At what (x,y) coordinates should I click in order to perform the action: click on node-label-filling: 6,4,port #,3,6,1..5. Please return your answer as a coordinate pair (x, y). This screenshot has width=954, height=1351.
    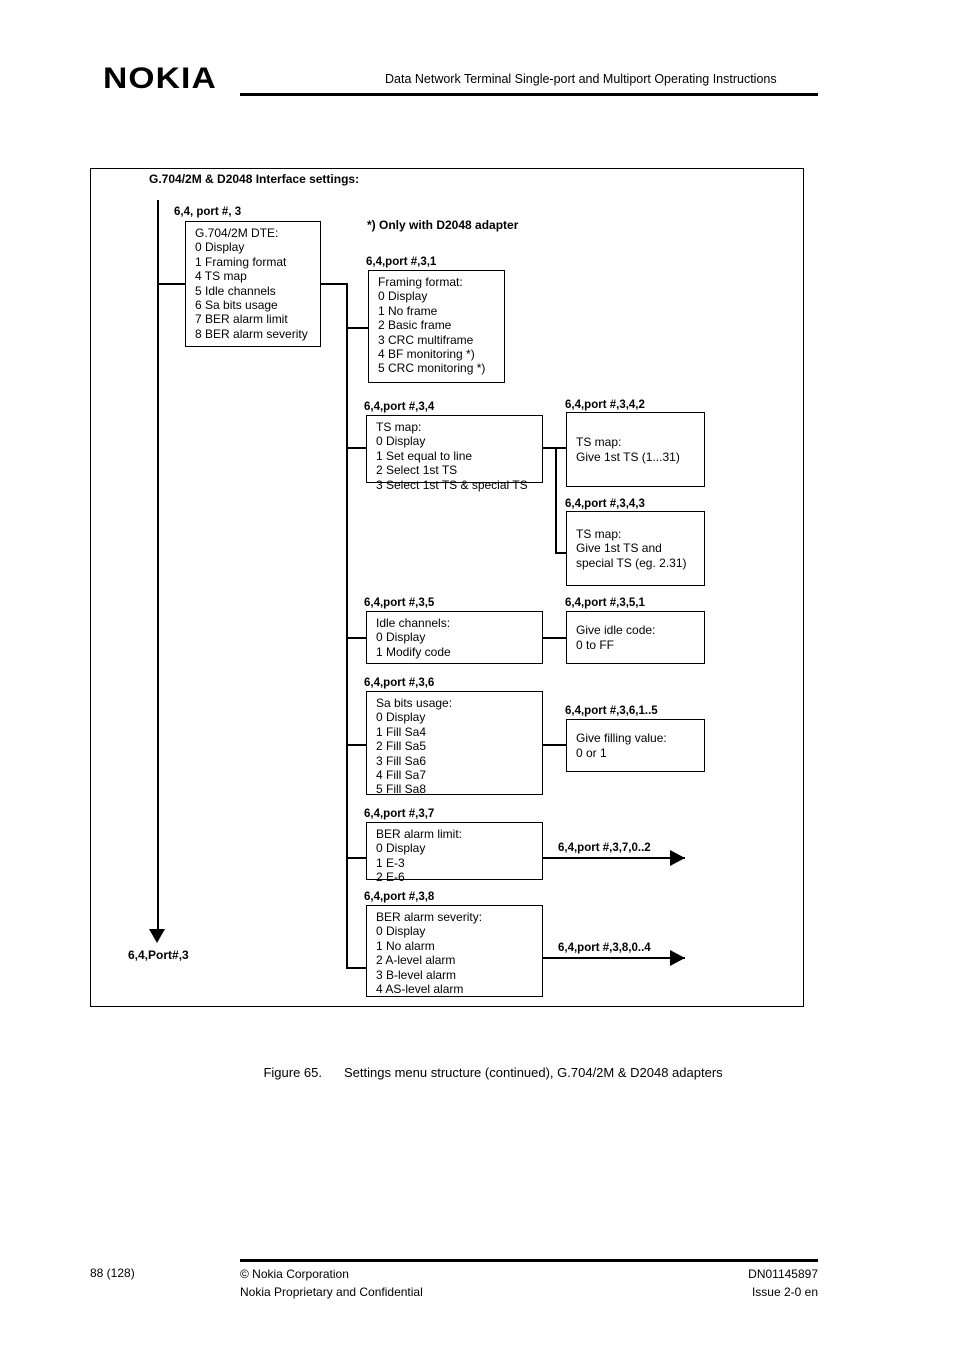
    Looking at the image, I should click on (611, 711).